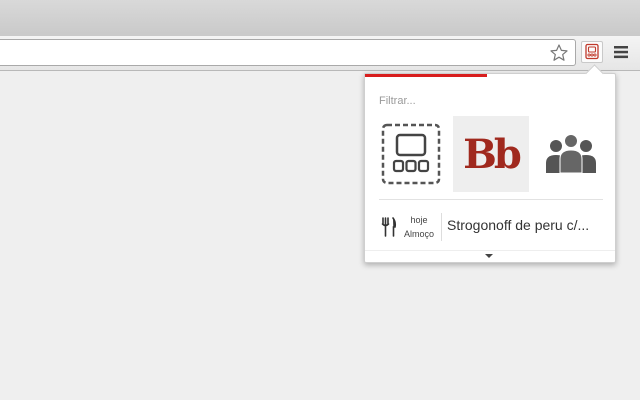  Describe the element at coordinates (288, 52) in the screenshot. I see `address-bar` at that location.